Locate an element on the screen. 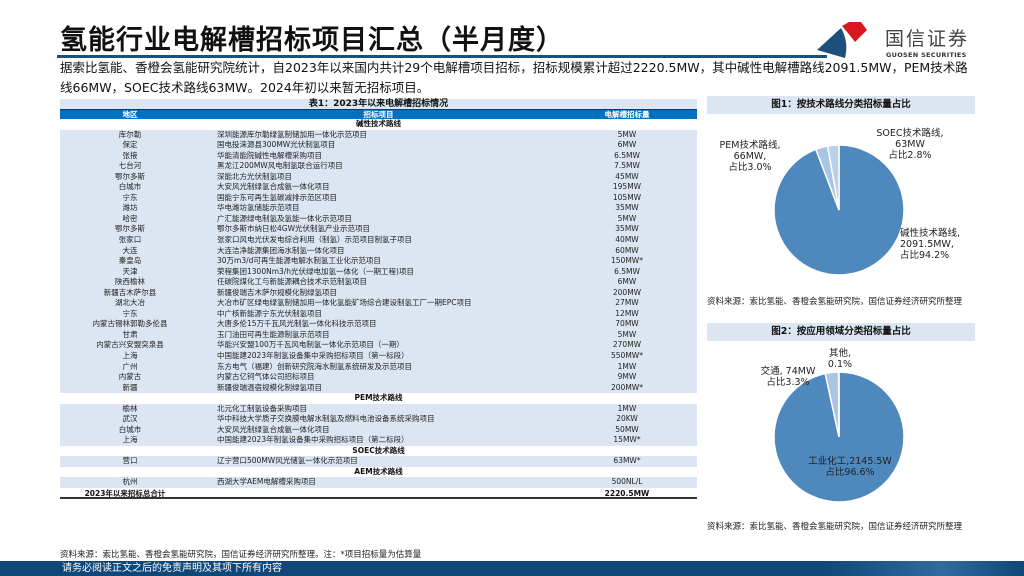  table-row: 大连 大连洁净能源集团海水制氢一体化项目 60MW is located at coordinates (378, 251).